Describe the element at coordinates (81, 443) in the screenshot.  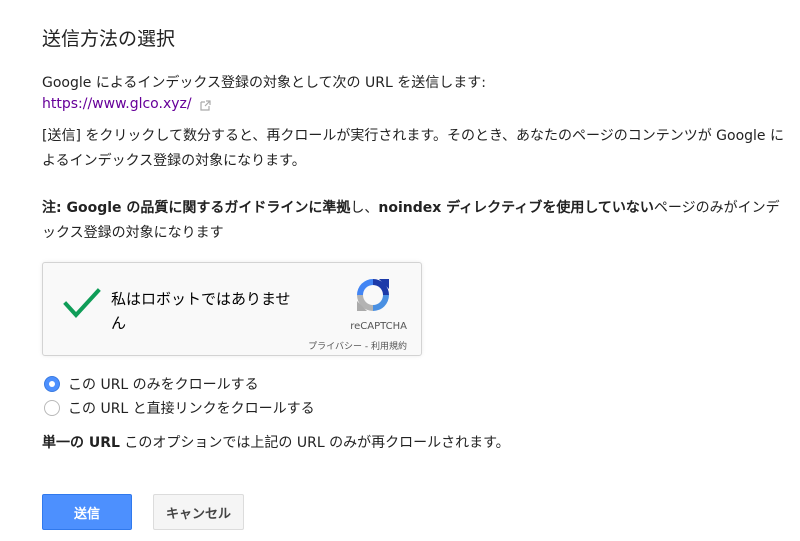
I see `option-description-bold: 単一の URL` at that location.